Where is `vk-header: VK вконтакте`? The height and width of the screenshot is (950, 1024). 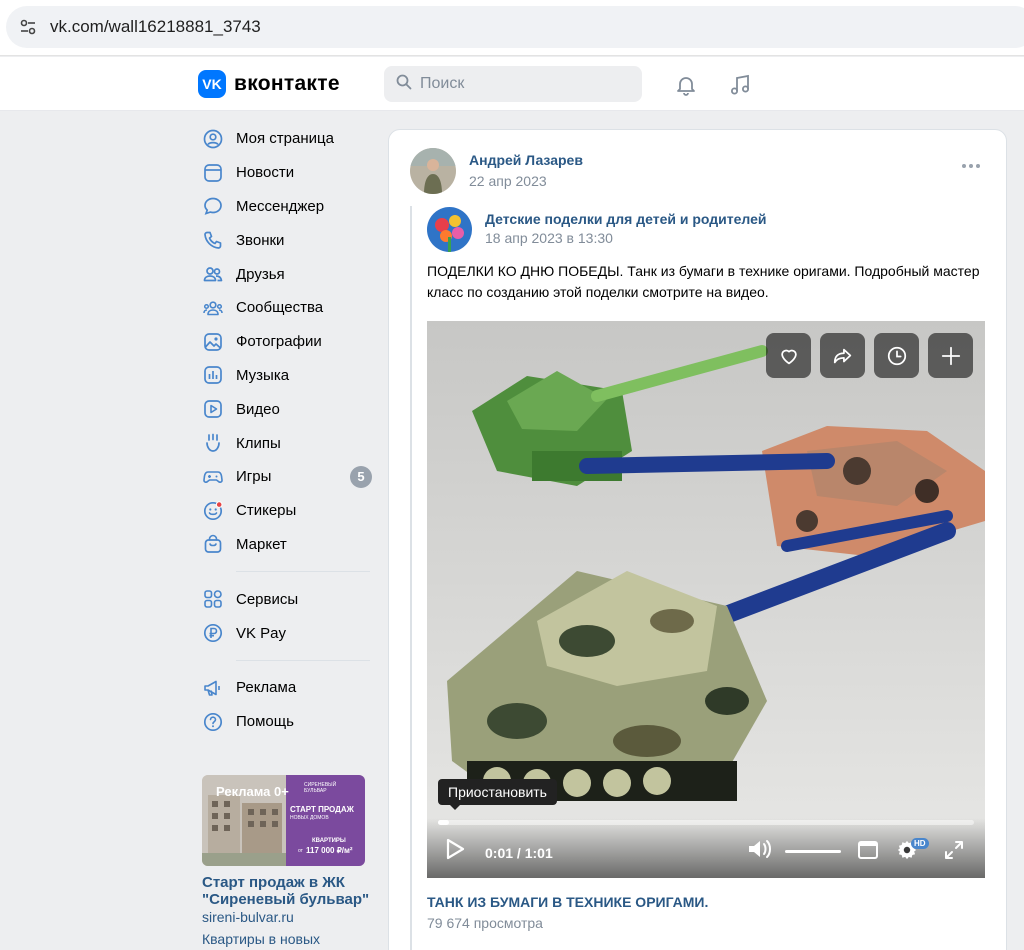 vk-header: VK вконтакте is located at coordinates (512, 84).